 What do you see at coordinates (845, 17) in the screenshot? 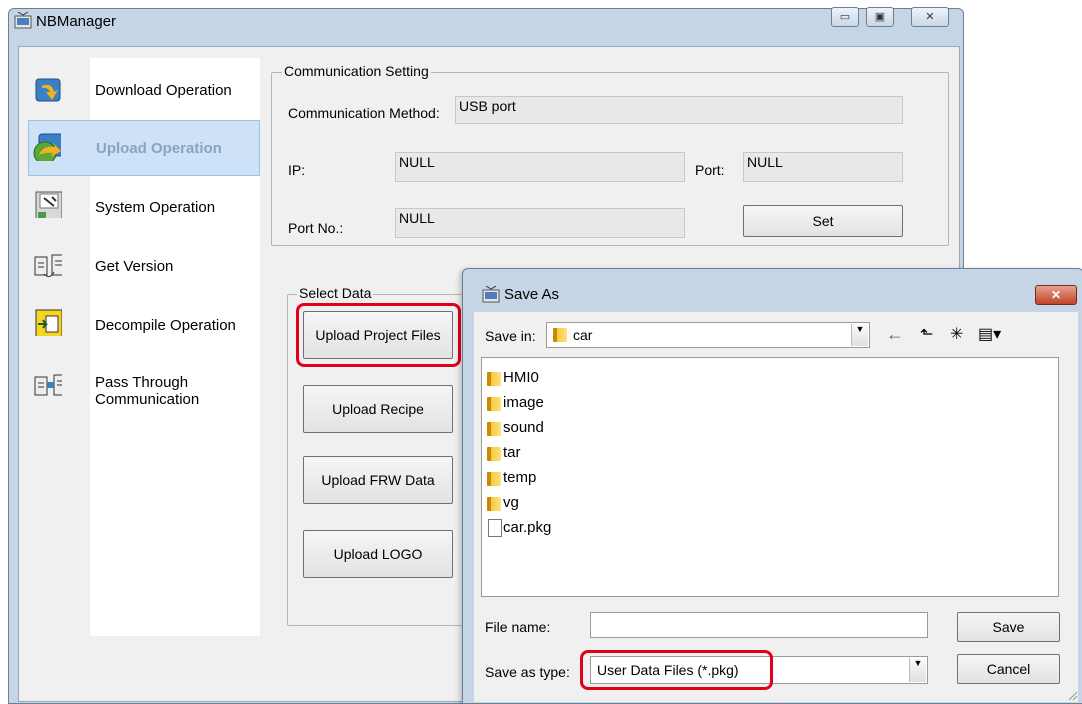
I see `minimize-button: ▭` at bounding box center [845, 17].